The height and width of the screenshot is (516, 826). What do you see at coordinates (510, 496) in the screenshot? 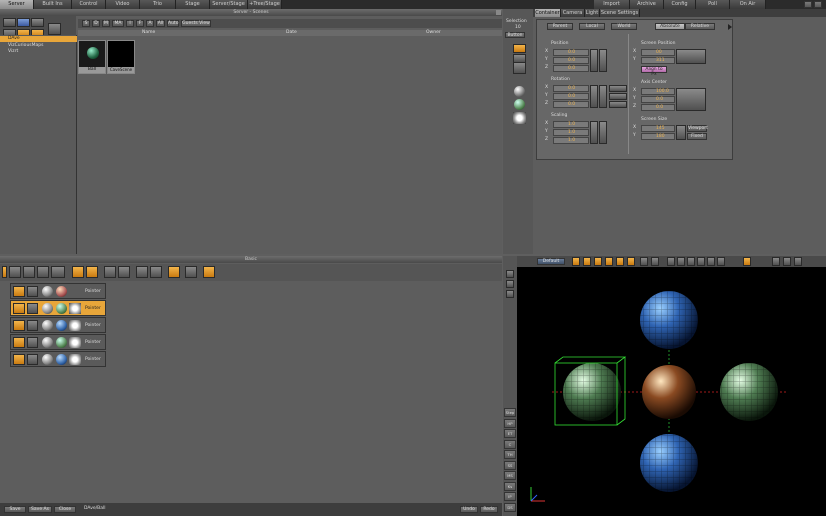
I see `side-button: IP` at bounding box center [510, 496].